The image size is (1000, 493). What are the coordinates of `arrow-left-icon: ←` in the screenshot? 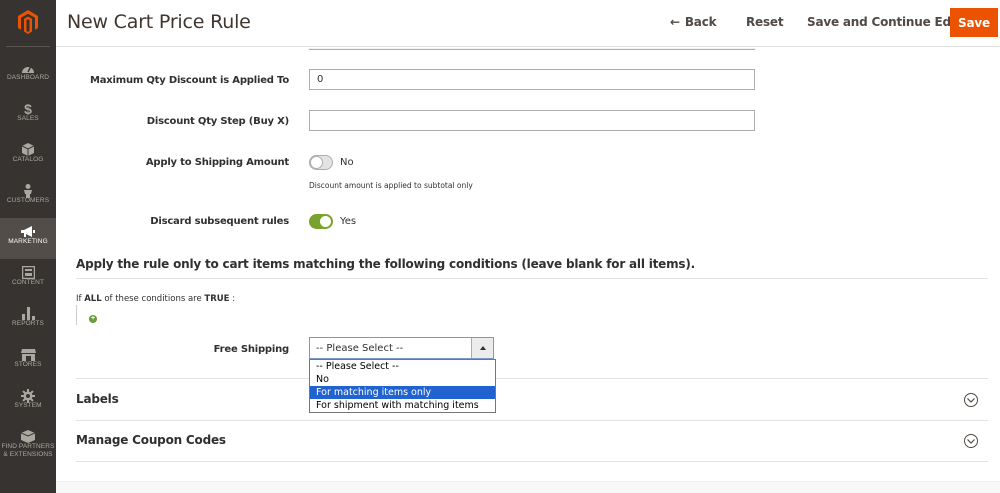 It's located at (675, 22).